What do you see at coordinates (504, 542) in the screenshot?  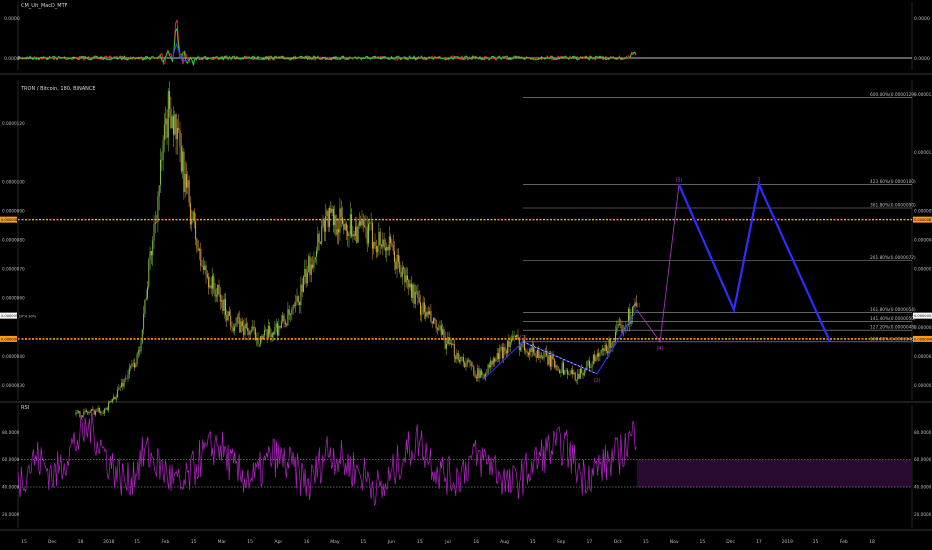 I see `x-tick-label: Aug` at bounding box center [504, 542].